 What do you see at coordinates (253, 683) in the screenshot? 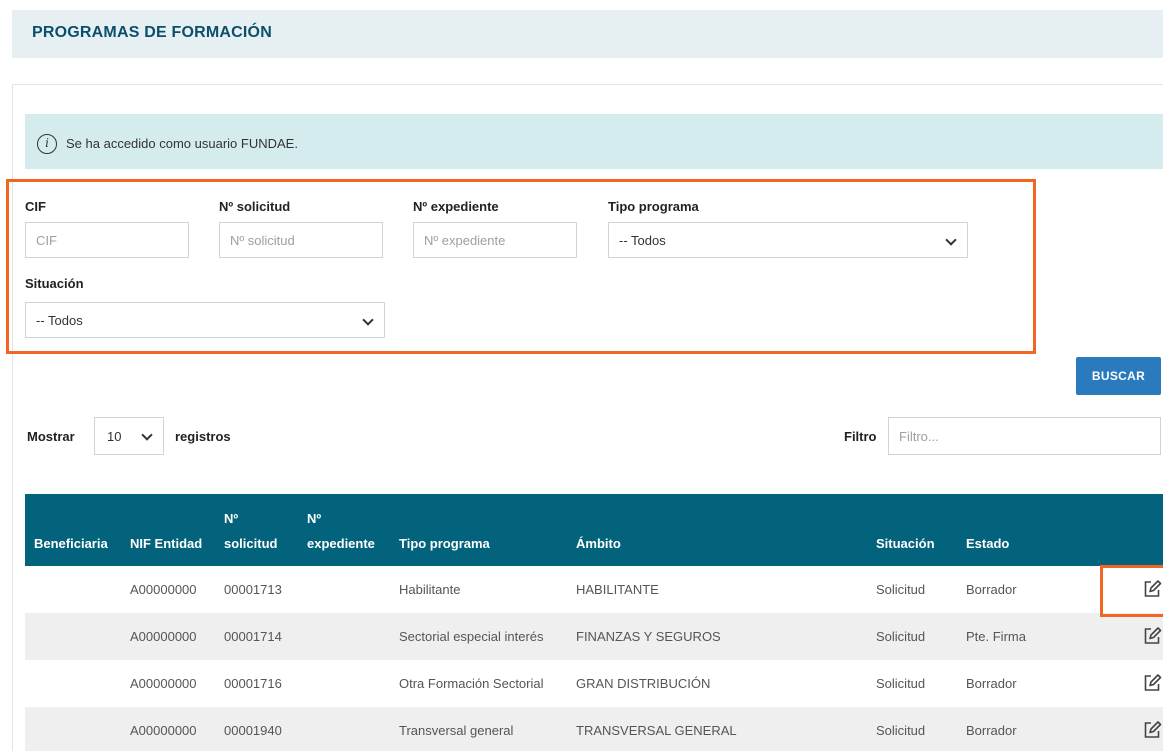
I see `cell-solicitud: 00001716` at bounding box center [253, 683].